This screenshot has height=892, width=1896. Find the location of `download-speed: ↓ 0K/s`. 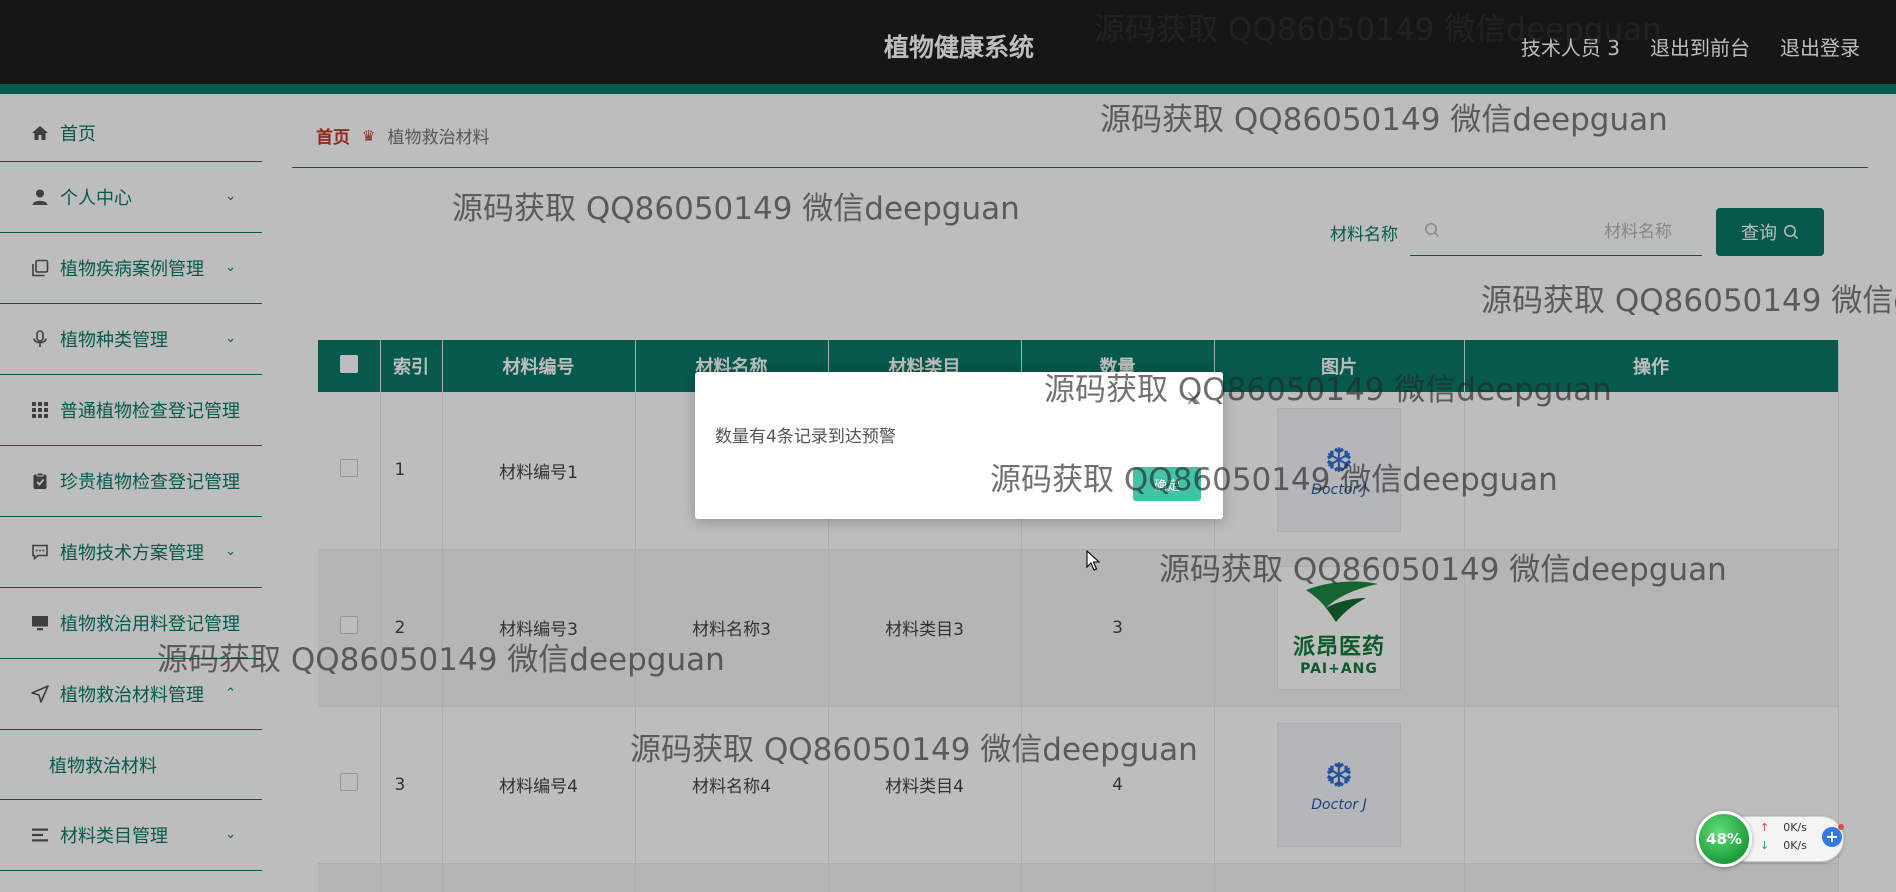

download-speed: ↓ 0K/s is located at coordinates (1790, 845).